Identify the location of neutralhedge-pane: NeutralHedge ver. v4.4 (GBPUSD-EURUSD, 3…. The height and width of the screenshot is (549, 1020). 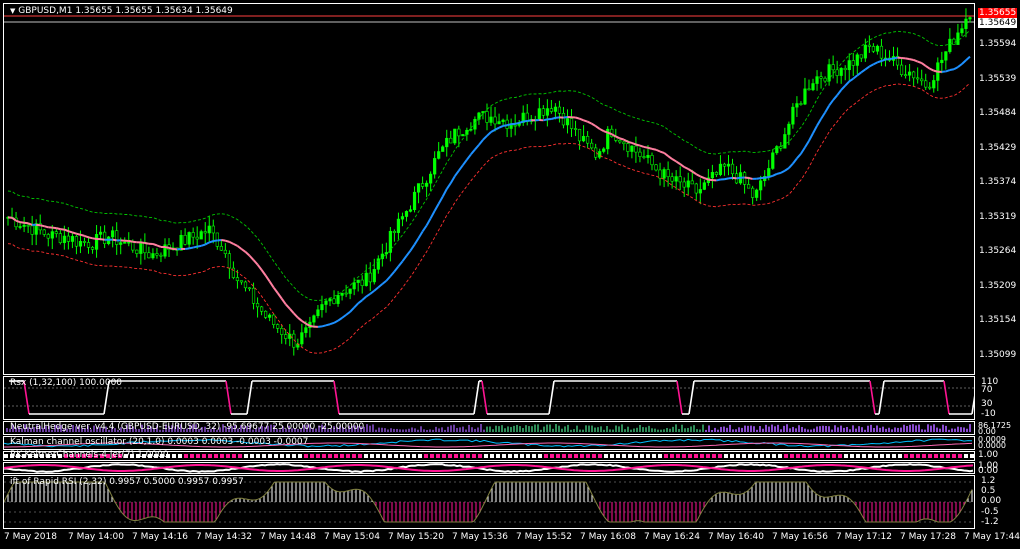
(489, 428).